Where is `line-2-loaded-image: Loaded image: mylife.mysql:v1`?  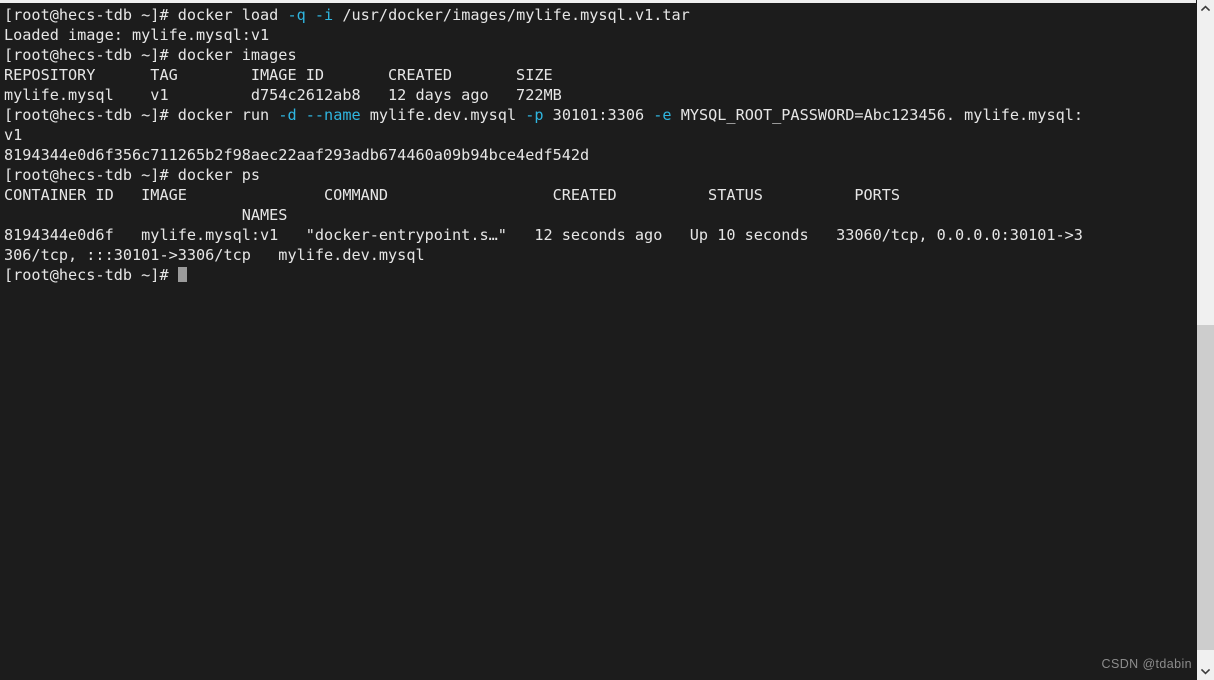 line-2-loaded-image: Loaded image: mylife.mysql:v1 is located at coordinates (600, 35).